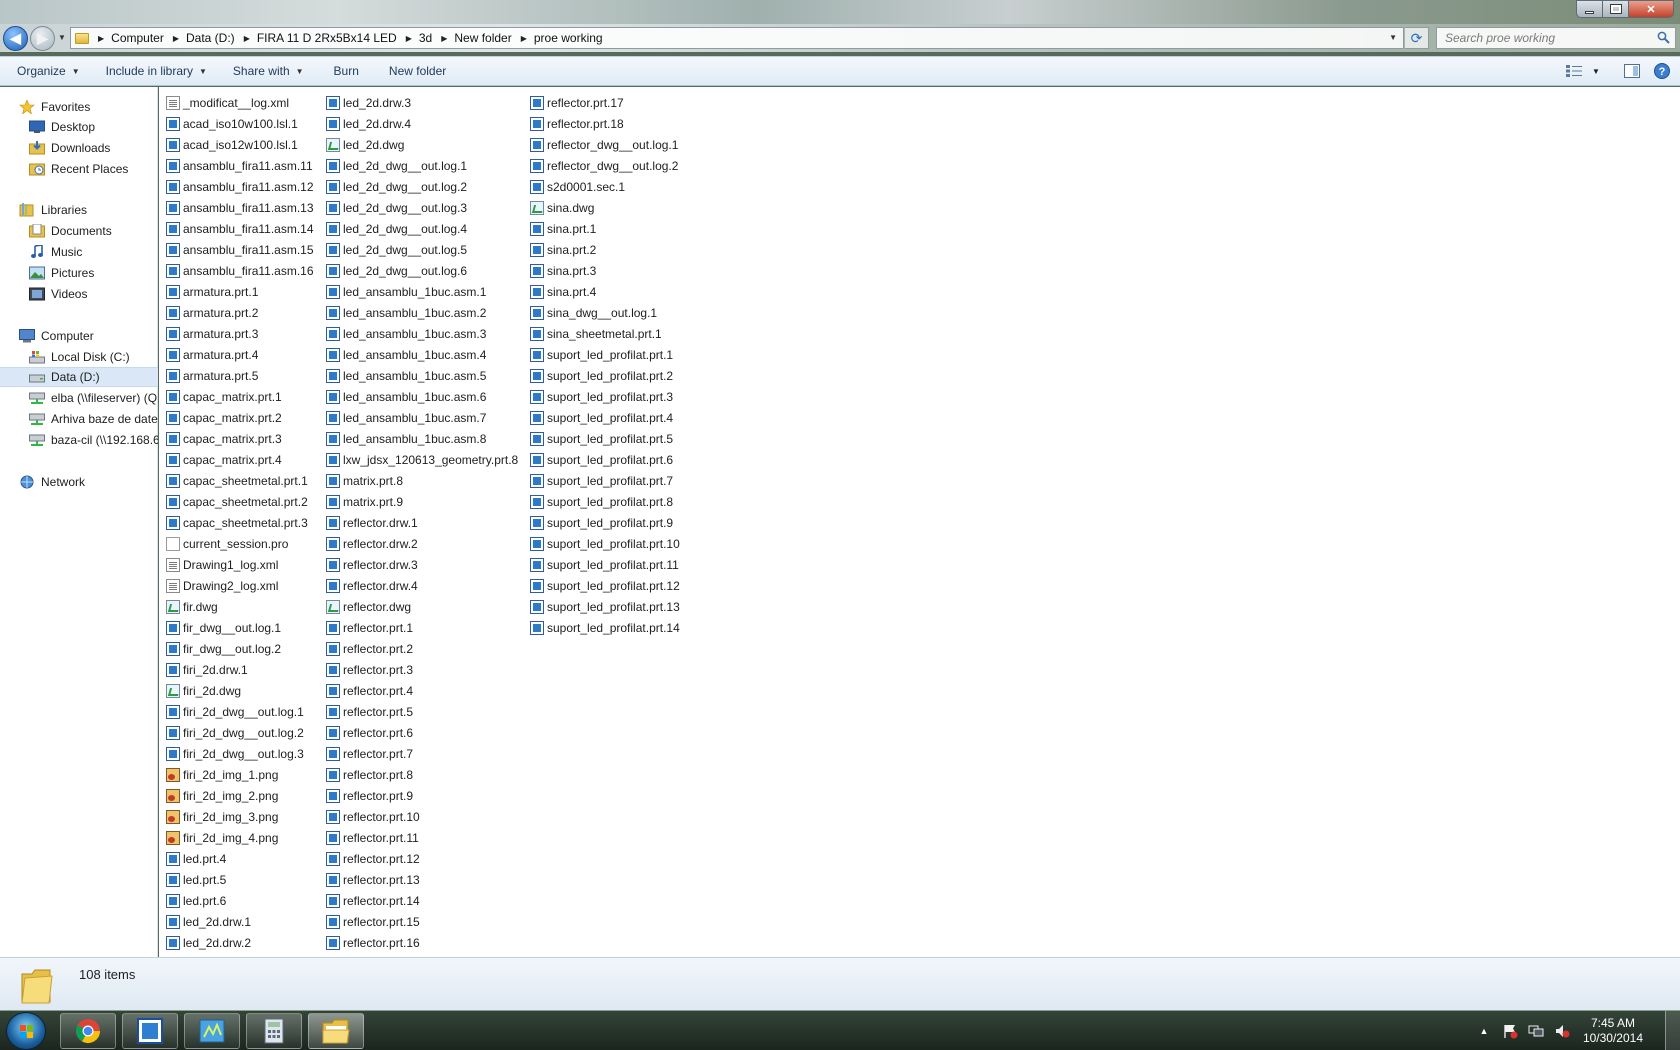  Describe the element at coordinates (224, 460) in the screenshot. I see `file-item: capac_matrix.prt.4` at that location.